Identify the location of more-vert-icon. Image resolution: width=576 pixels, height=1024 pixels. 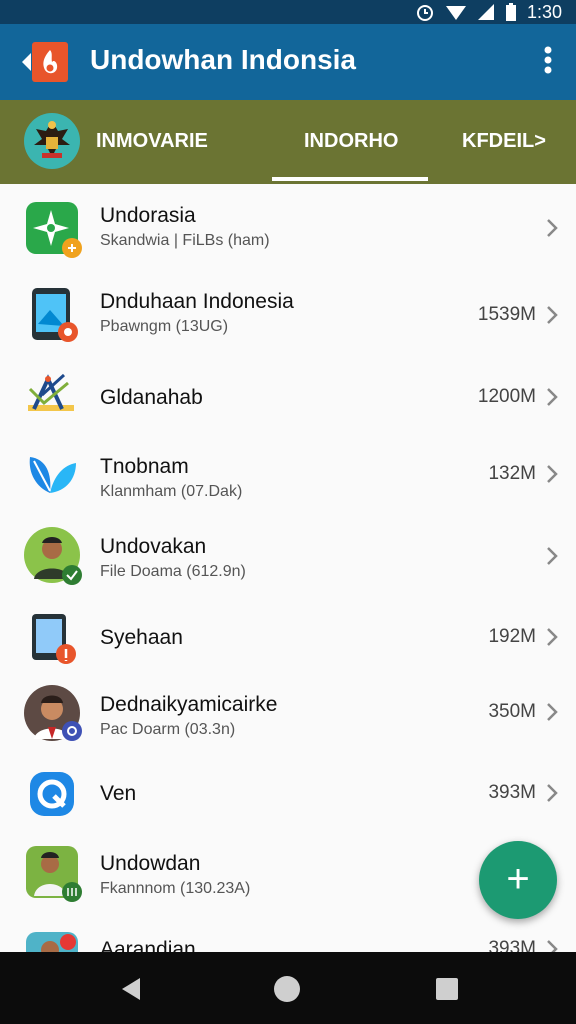
(548, 60).